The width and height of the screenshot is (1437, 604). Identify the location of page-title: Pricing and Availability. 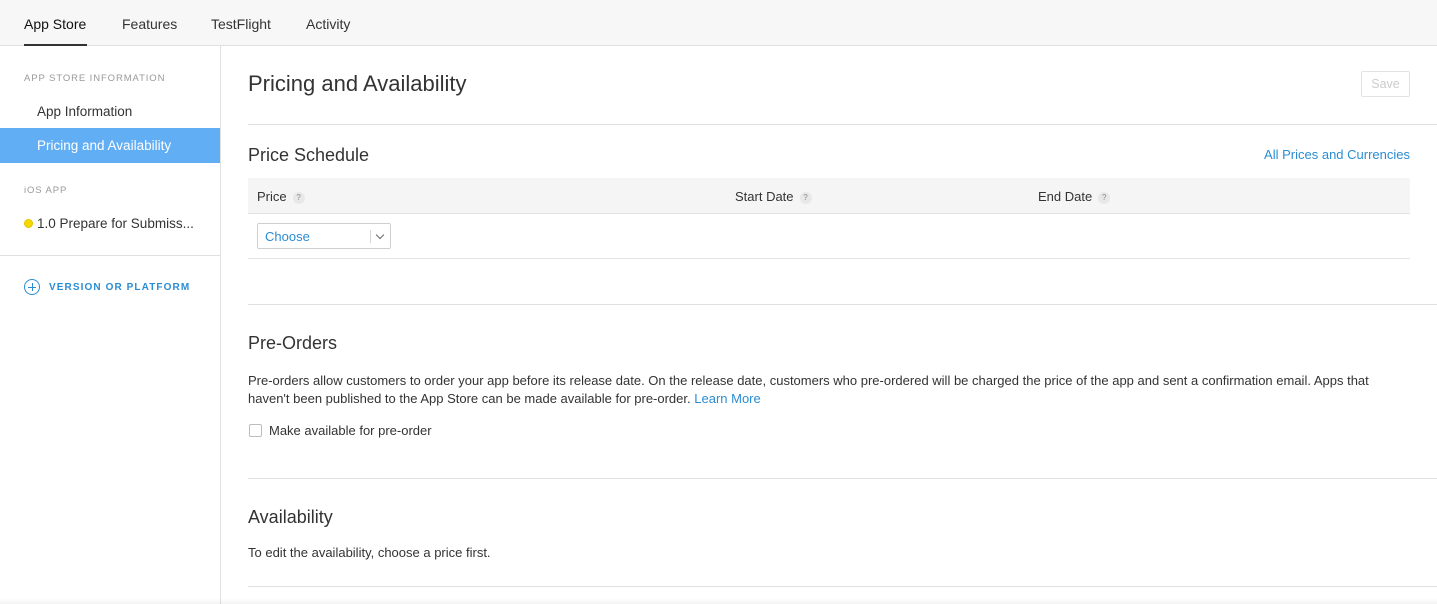
(357, 83).